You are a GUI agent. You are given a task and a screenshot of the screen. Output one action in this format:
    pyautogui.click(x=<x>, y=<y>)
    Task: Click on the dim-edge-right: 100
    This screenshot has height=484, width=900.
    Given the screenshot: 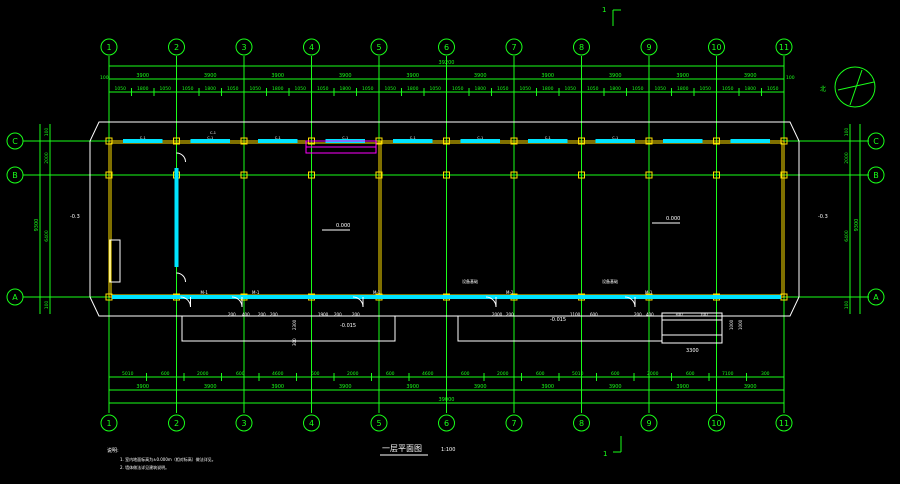 What is the action you would take?
    pyautogui.click(x=790, y=78)
    